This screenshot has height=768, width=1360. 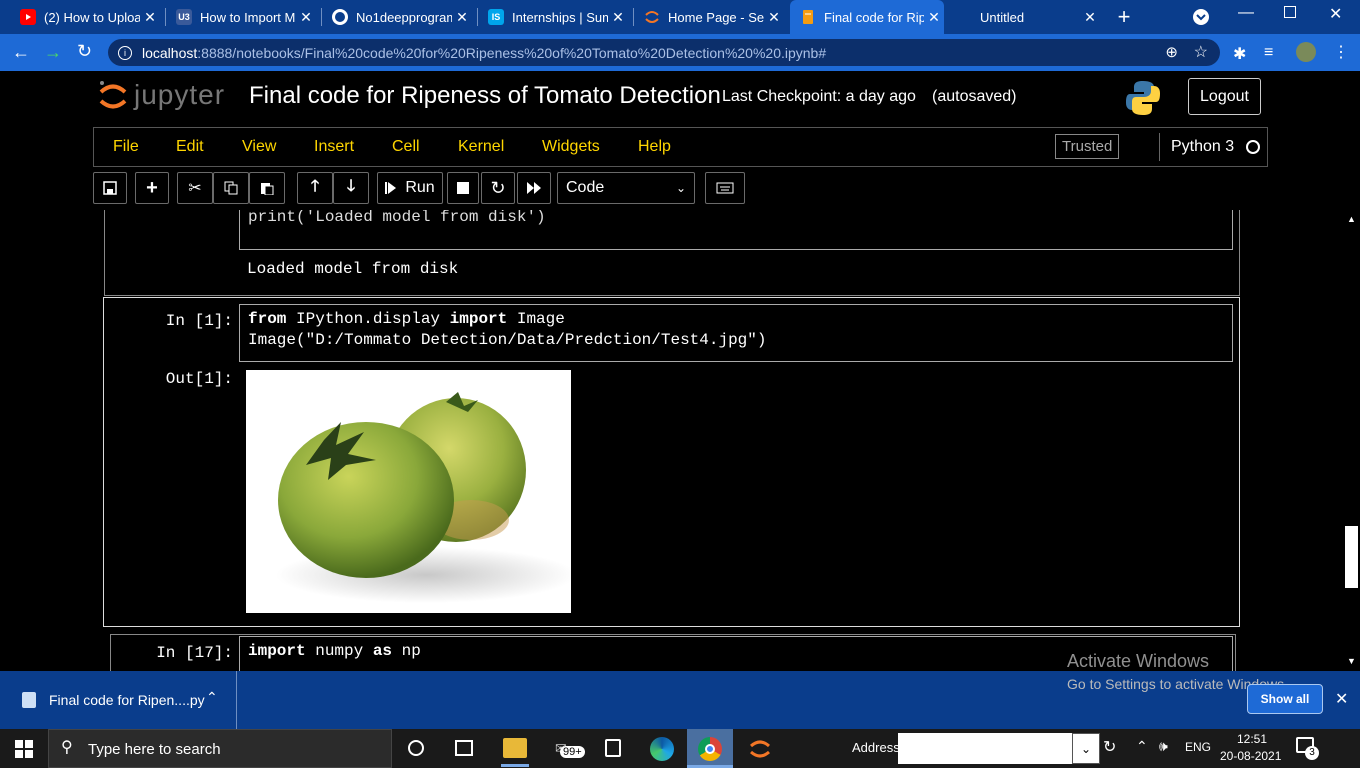 I want to click on kernel-name: Python 3, so click(x=1202, y=147).